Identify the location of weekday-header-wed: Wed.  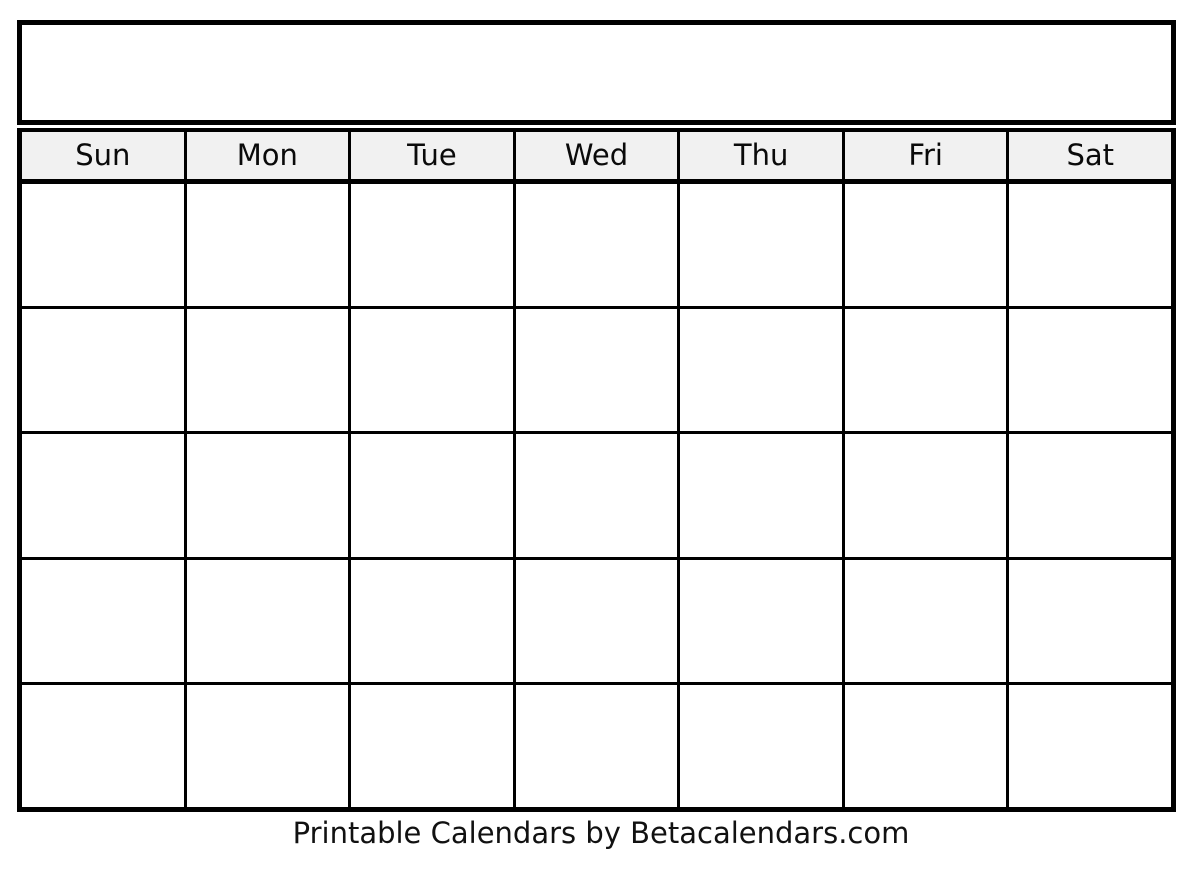
(598, 155).